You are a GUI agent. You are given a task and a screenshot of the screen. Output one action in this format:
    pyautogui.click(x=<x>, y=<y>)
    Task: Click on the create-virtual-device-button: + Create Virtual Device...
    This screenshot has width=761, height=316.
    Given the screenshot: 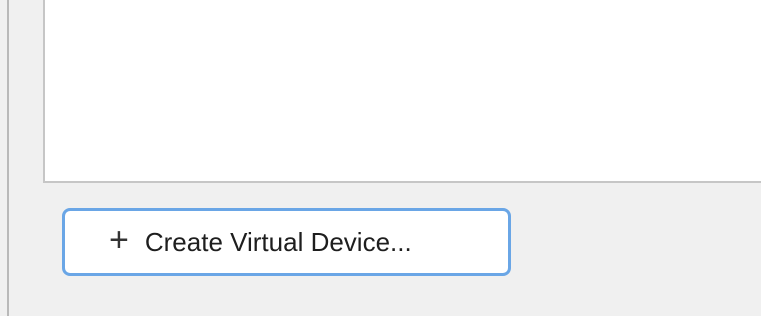 What is the action you would take?
    pyautogui.click(x=286, y=242)
    